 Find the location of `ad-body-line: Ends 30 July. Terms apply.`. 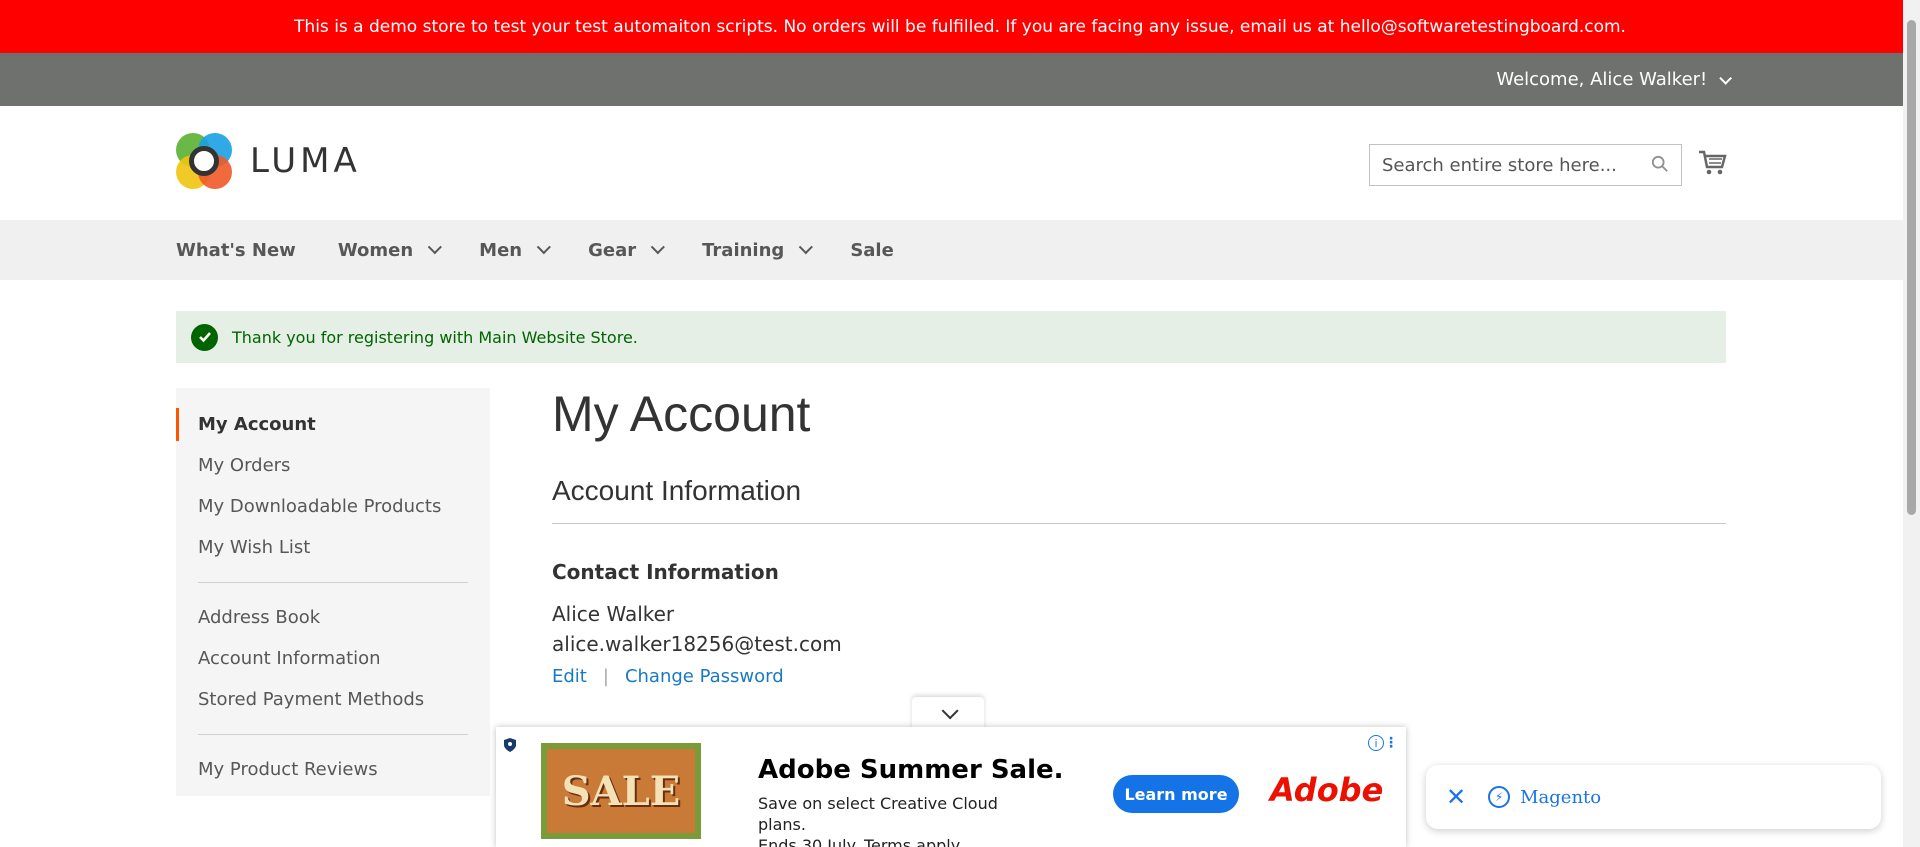

ad-body-line: Ends 30 July. Terms apply. is located at coordinates (860, 841).